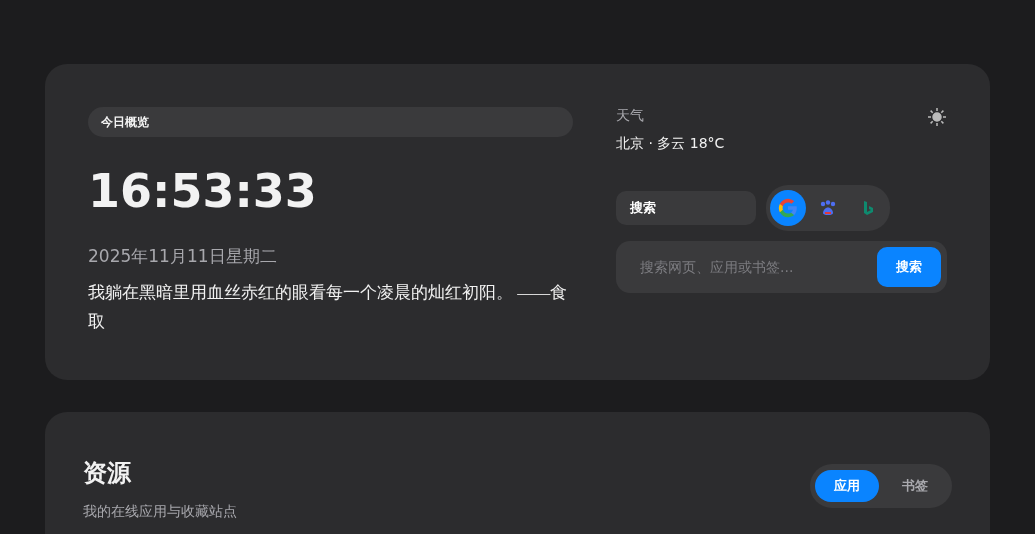 This screenshot has height=534, width=1035. I want to click on date-text: 2025年11月11日星期二, so click(183, 256).